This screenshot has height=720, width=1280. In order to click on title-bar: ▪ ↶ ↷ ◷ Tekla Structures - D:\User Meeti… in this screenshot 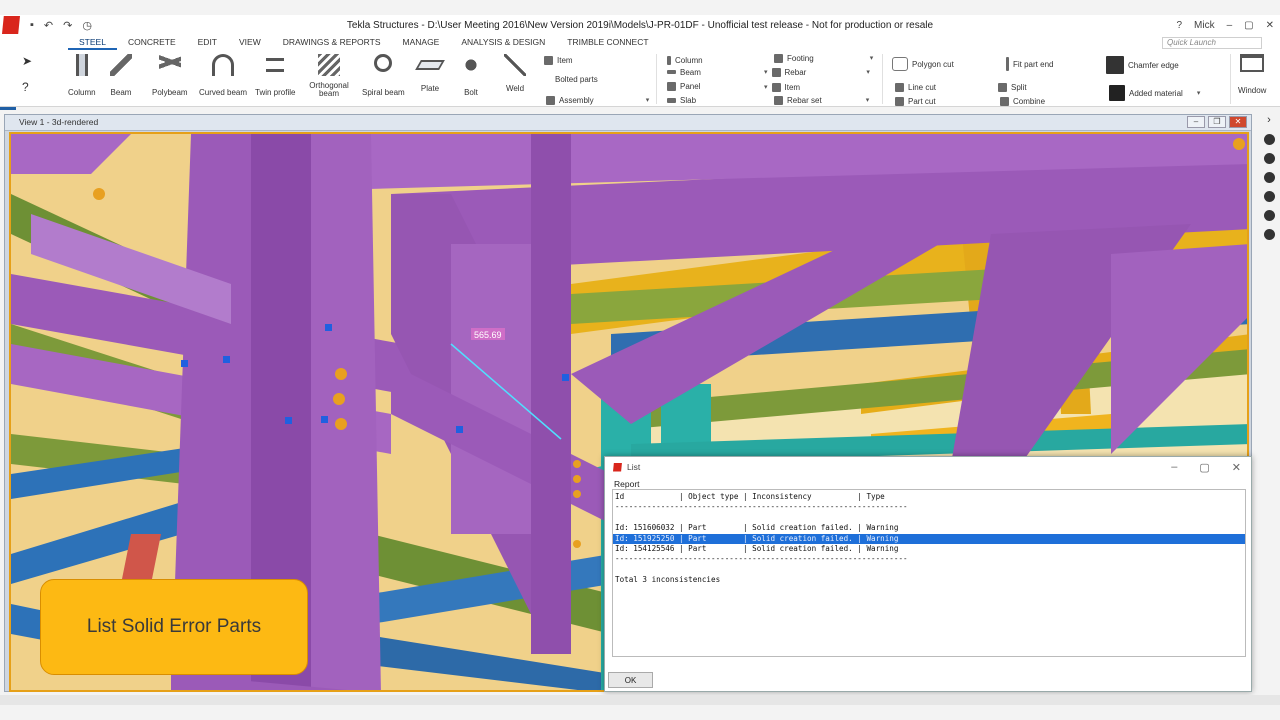, I will do `click(640, 25)`.